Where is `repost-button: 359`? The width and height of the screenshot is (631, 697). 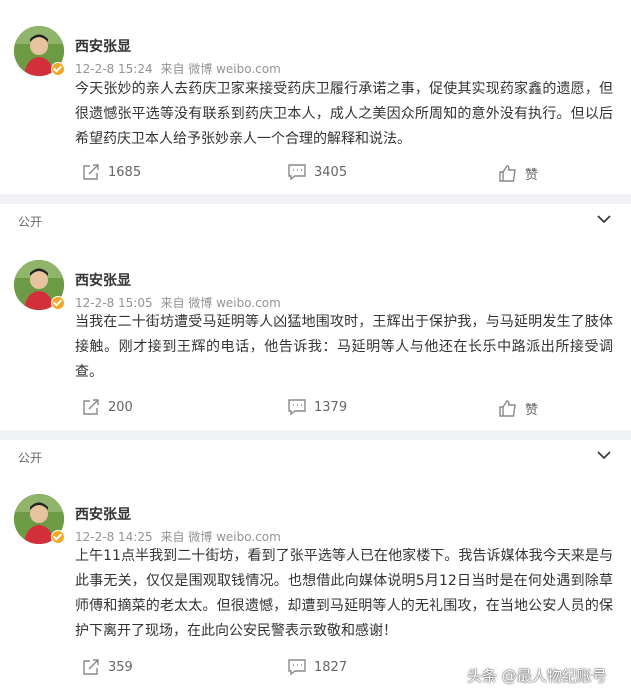
repost-button: 359 is located at coordinates (107, 667).